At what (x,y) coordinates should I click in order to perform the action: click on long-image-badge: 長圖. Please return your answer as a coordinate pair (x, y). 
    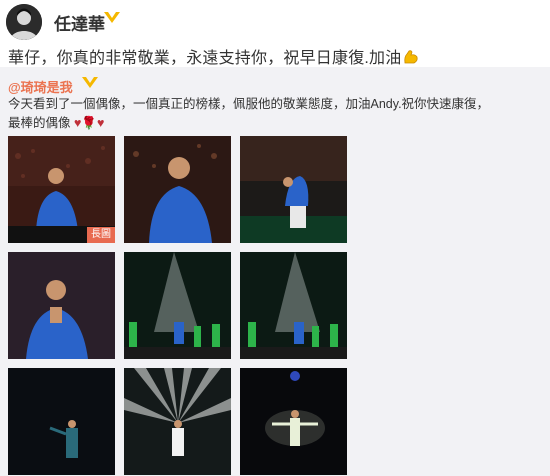
    Looking at the image, I should click on (101, 235).